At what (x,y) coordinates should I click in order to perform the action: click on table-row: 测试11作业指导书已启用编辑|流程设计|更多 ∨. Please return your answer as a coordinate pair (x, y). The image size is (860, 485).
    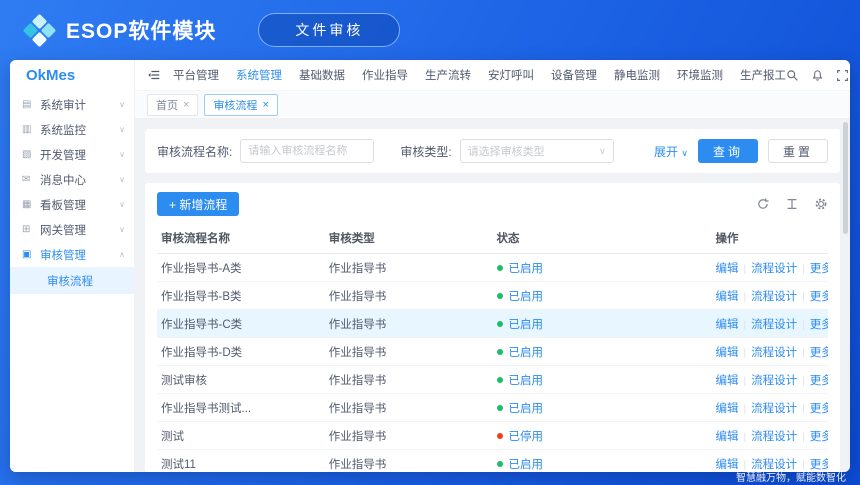
    Looking at the image, I should click on (492, 460).